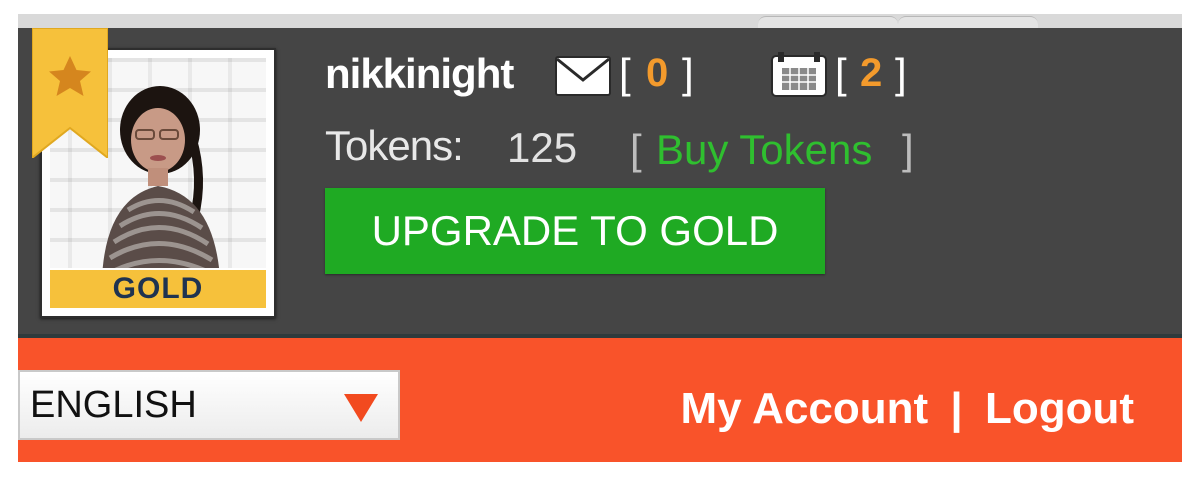 This screenshot has width=1196, height=478. I want to click on my-account-link: My Account, so click(804, 408).